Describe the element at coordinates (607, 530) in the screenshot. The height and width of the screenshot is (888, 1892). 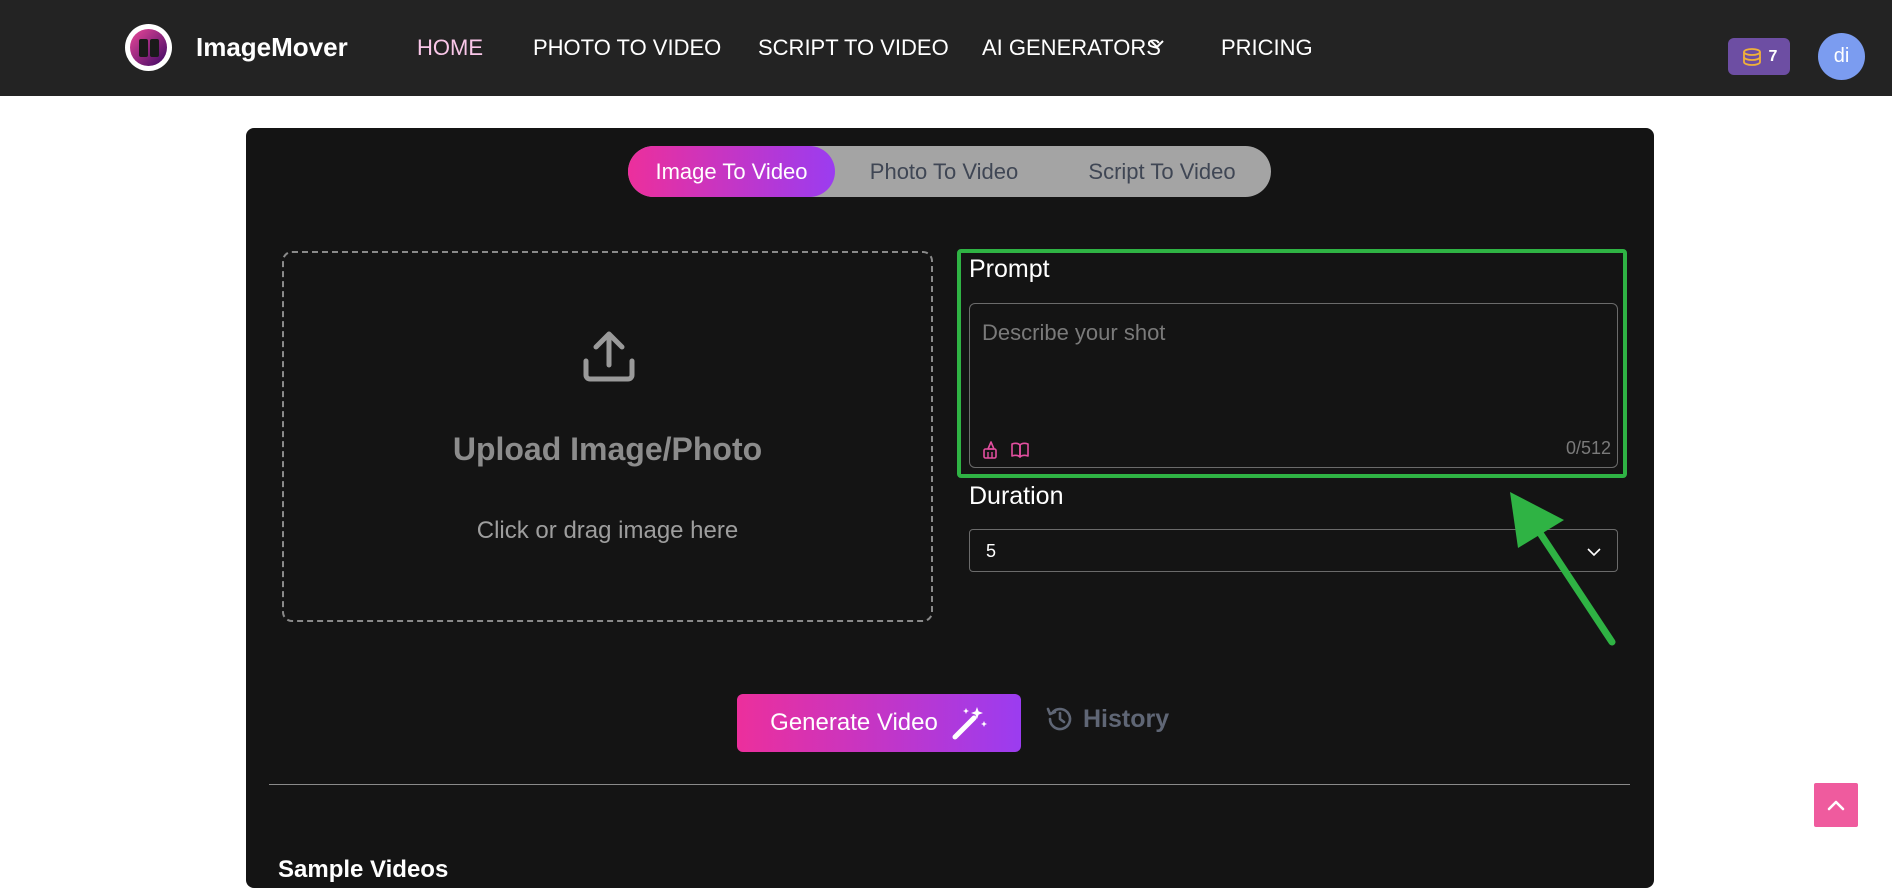
I see `upload-subtitle: Click or drag image here` at that location.